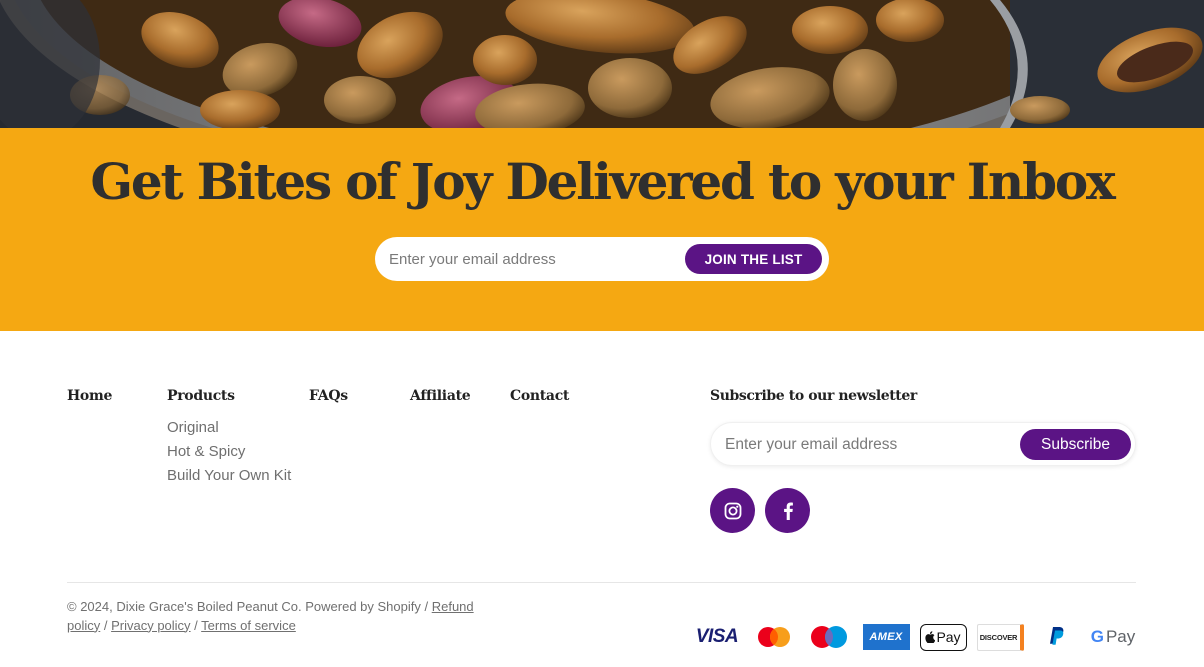 Image resolution: width=1204 pixels, height=667 pixels. What do you see at coordinates (248, 625) in the screenshot?
I see `terms-of-service-link: Terms of service` at bounding box center [248, 625].